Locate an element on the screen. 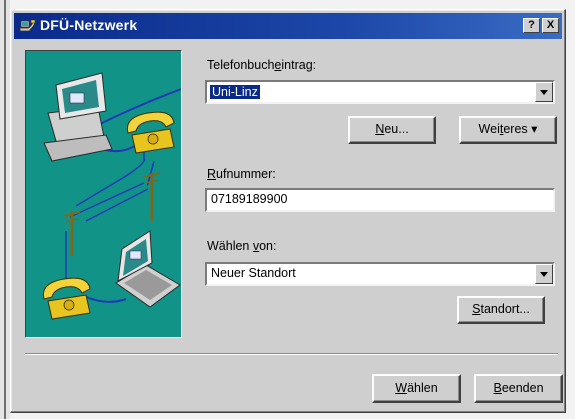  more-button: Weiteres ▾ is located at coordinates (508, 130).